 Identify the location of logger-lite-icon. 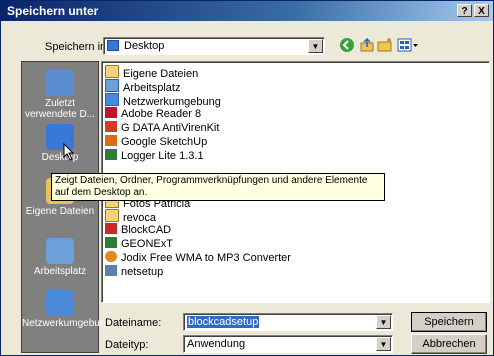
(111, 154).